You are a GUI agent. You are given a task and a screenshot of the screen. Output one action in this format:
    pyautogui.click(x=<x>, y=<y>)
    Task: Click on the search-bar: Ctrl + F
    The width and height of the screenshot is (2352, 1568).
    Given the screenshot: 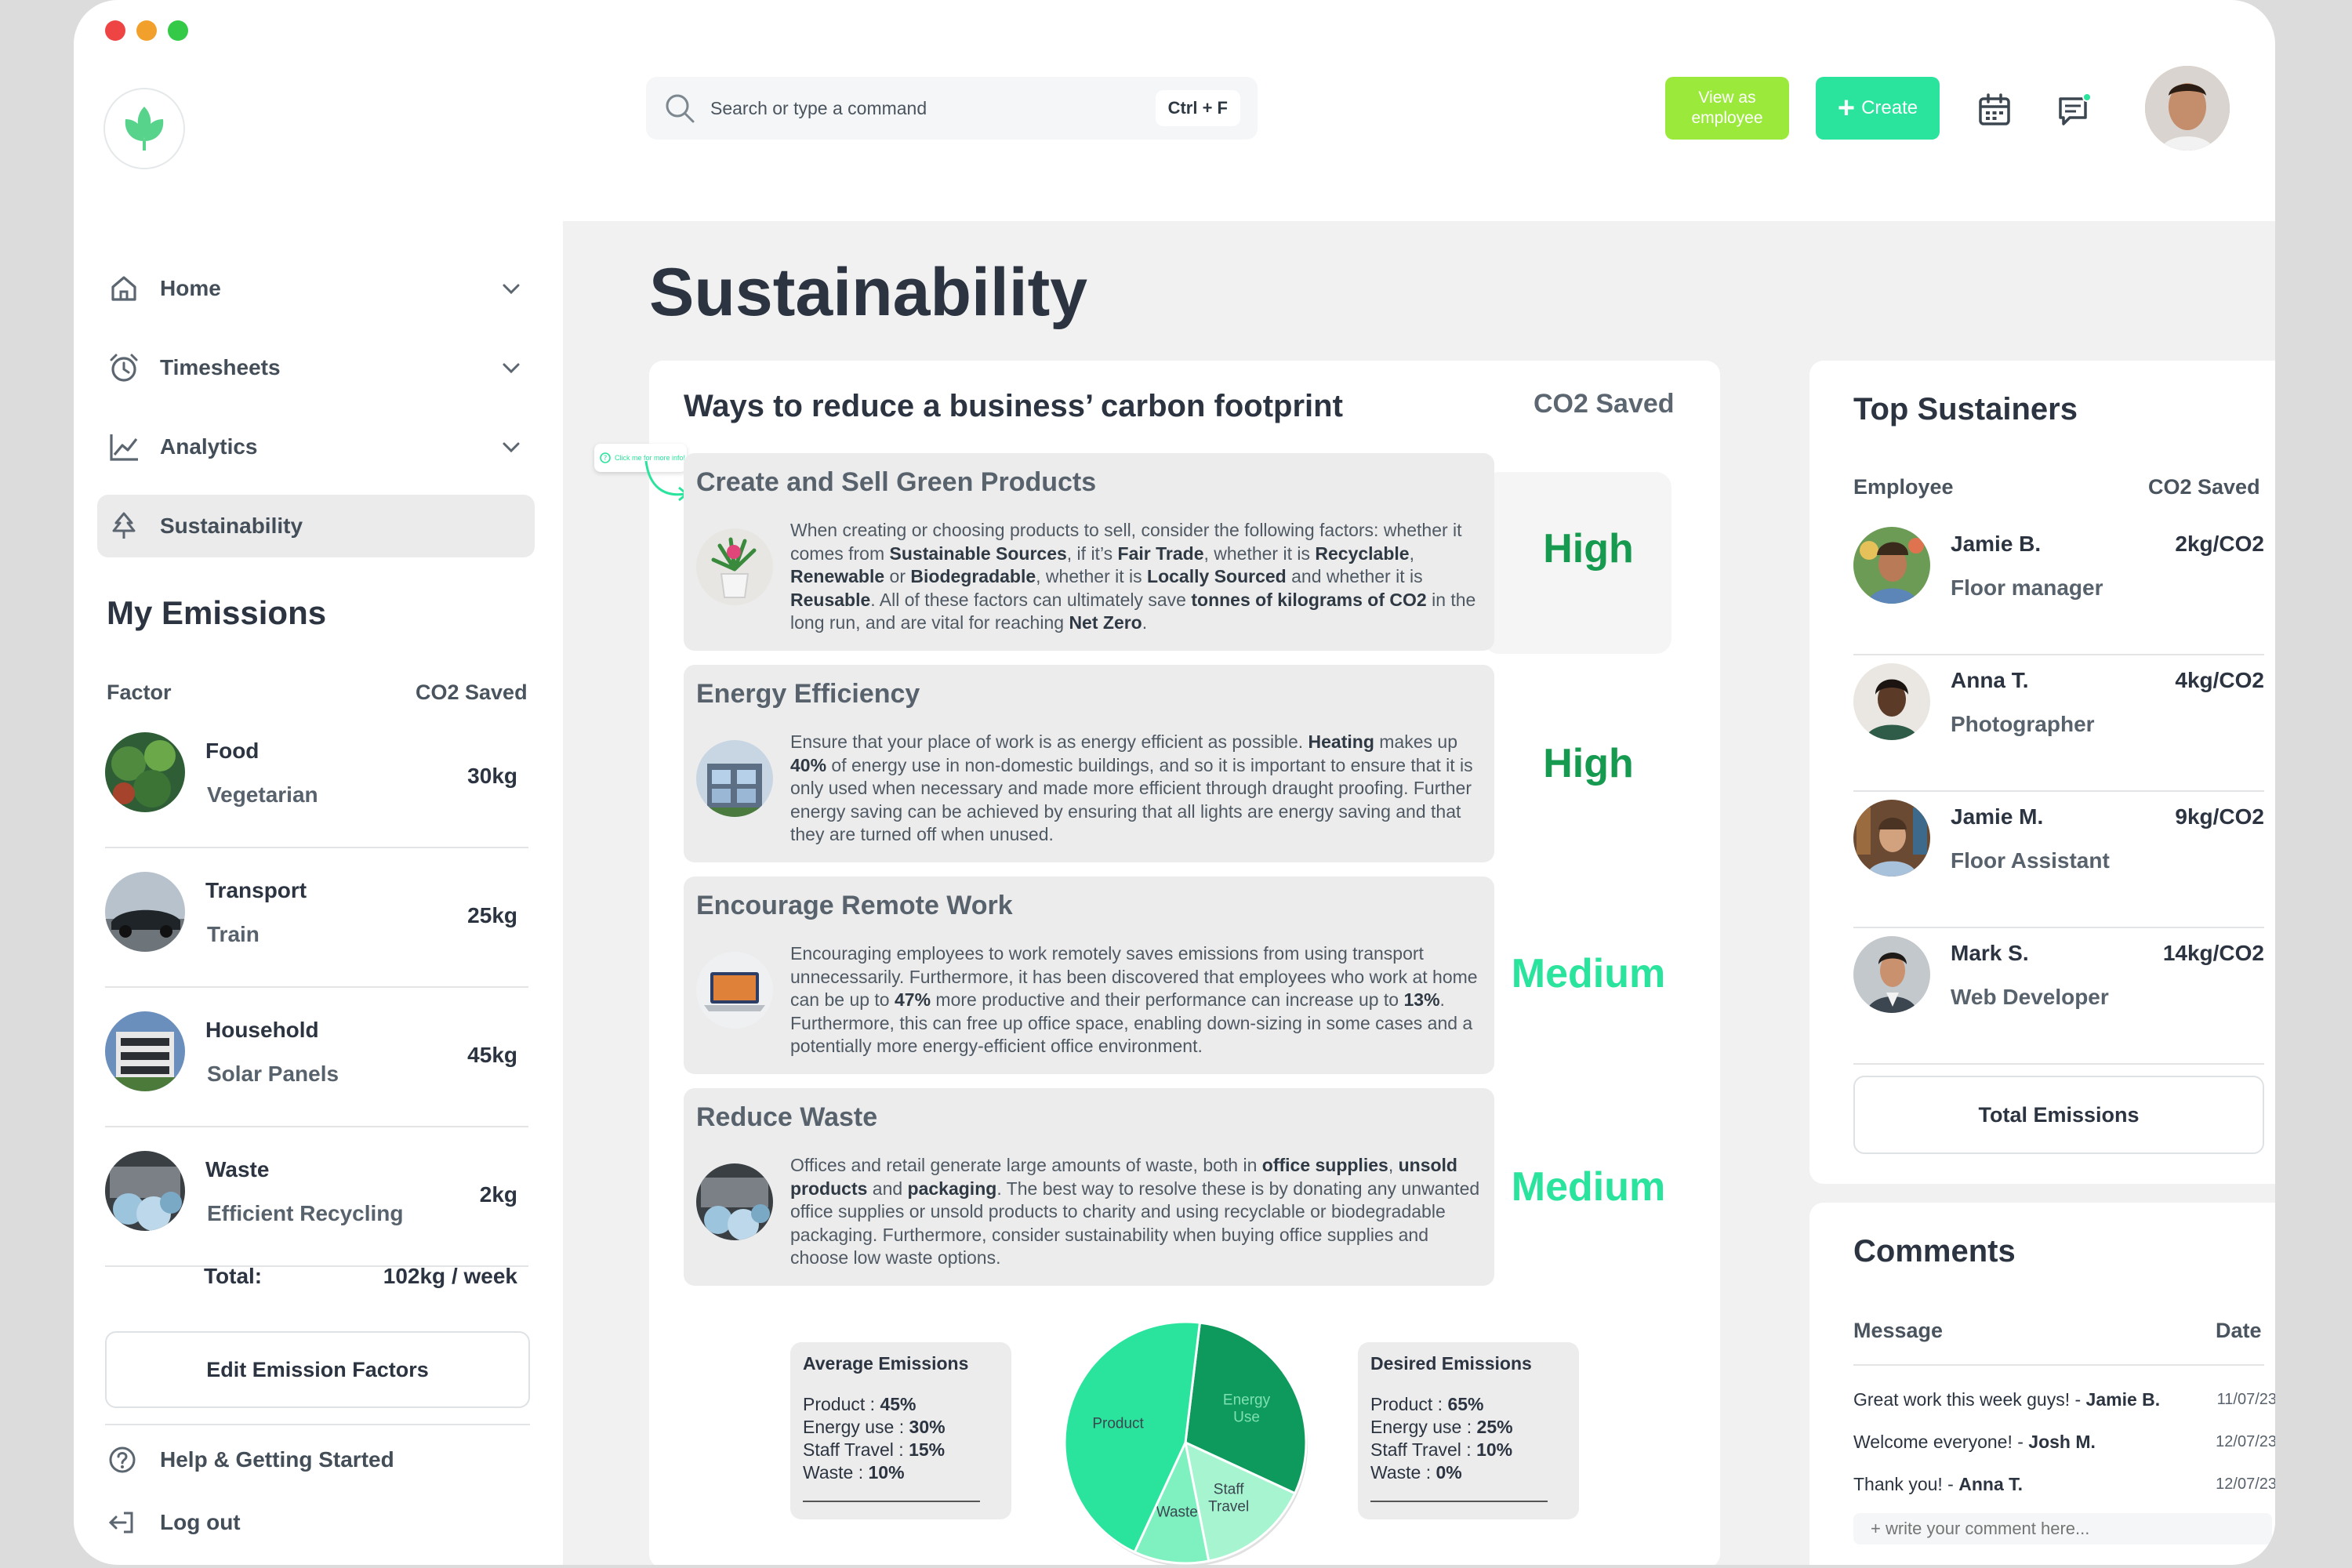 What is the action you would take?
    pyautogui.click(x=952, y=108)
    